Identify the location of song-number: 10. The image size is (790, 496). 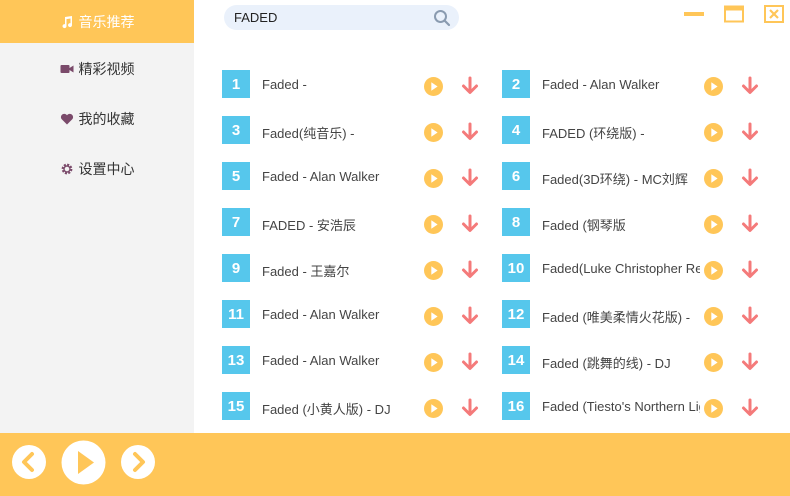
(516, 268).